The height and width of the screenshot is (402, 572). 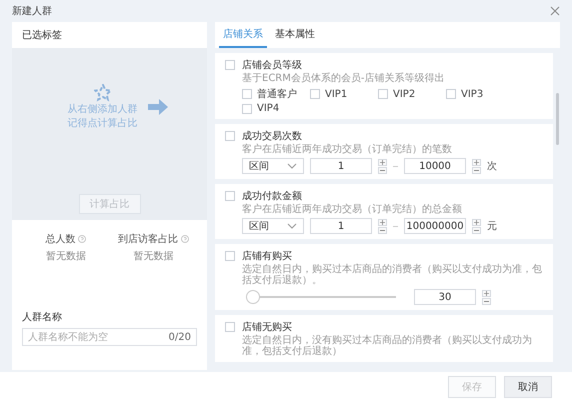 I want to click on level-checkbox: VIP3, so click(x=480, y=94).